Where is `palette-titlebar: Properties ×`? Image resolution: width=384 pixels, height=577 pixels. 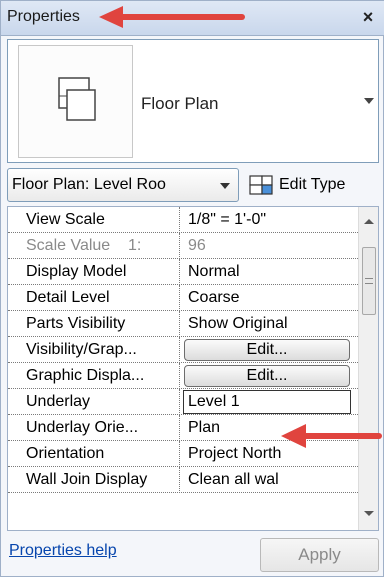 palette-titlebar: Properties × is located at coordinates (192, 18).